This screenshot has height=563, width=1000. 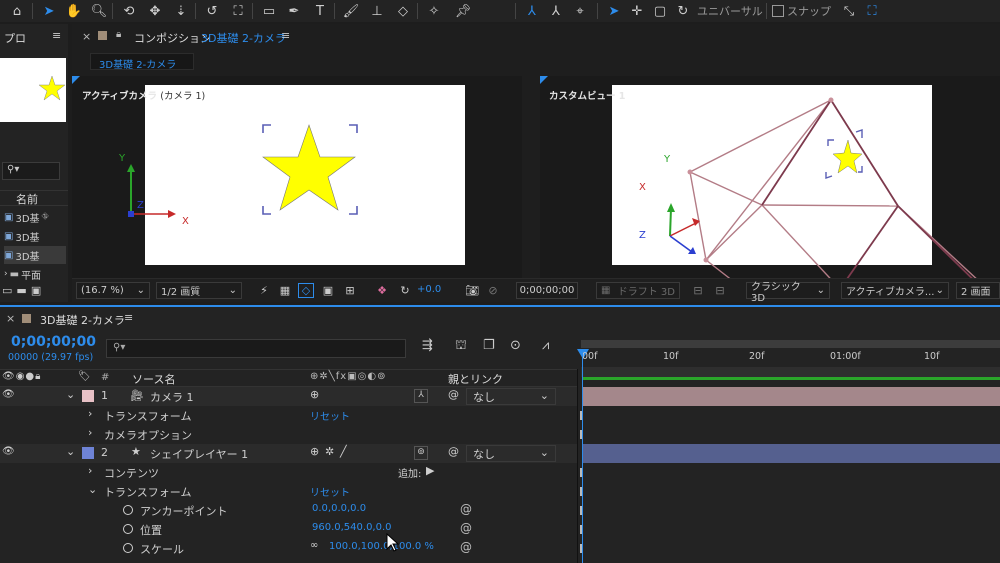 What do you see at coordinates (82, 320) in the screenshot?
I see `timeline-tab-label: 3D基礎 2-カメラ` at bounding box center [82, 320].